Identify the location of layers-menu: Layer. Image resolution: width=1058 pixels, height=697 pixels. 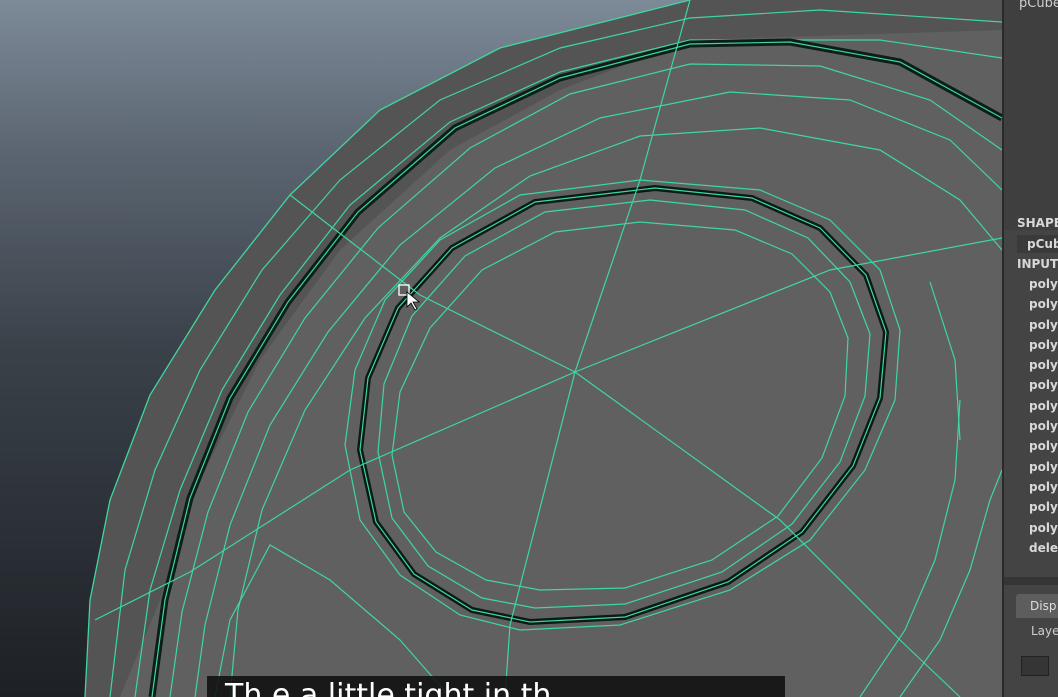
(1044, 631).